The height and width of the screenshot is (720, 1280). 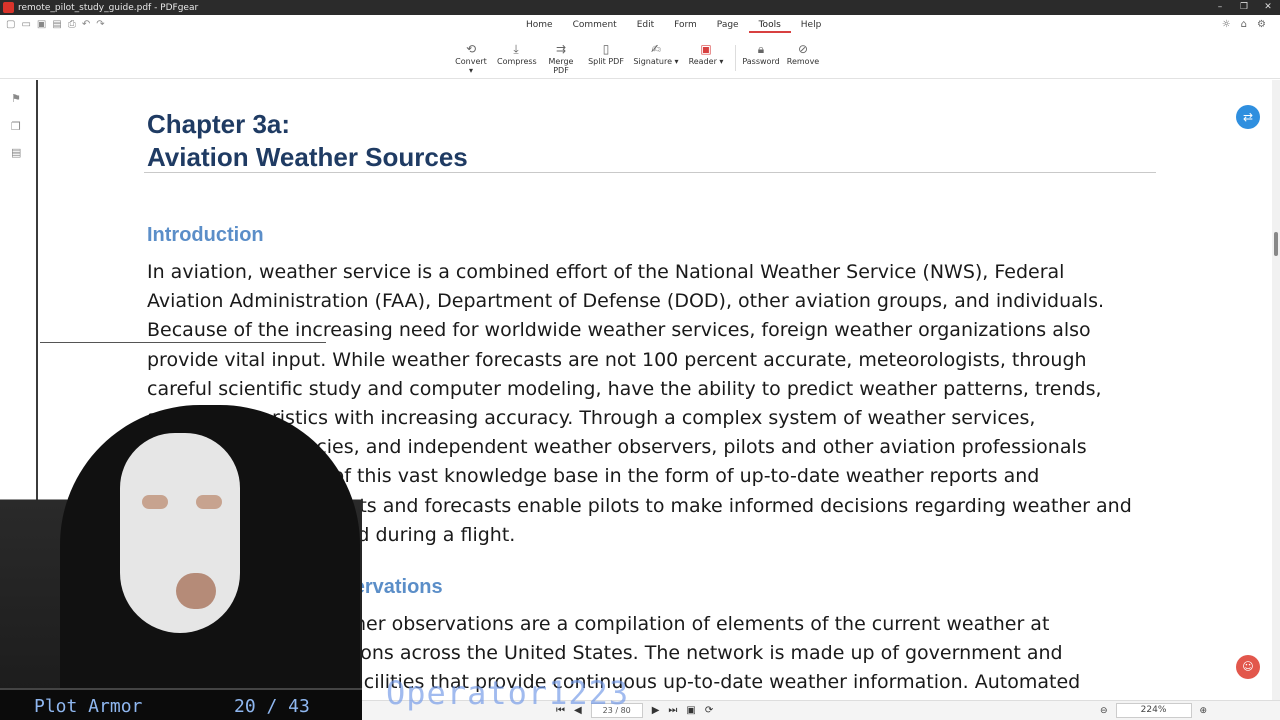 I want to click on compress-button: ⤓ Compress, so click(x=517, y=53).